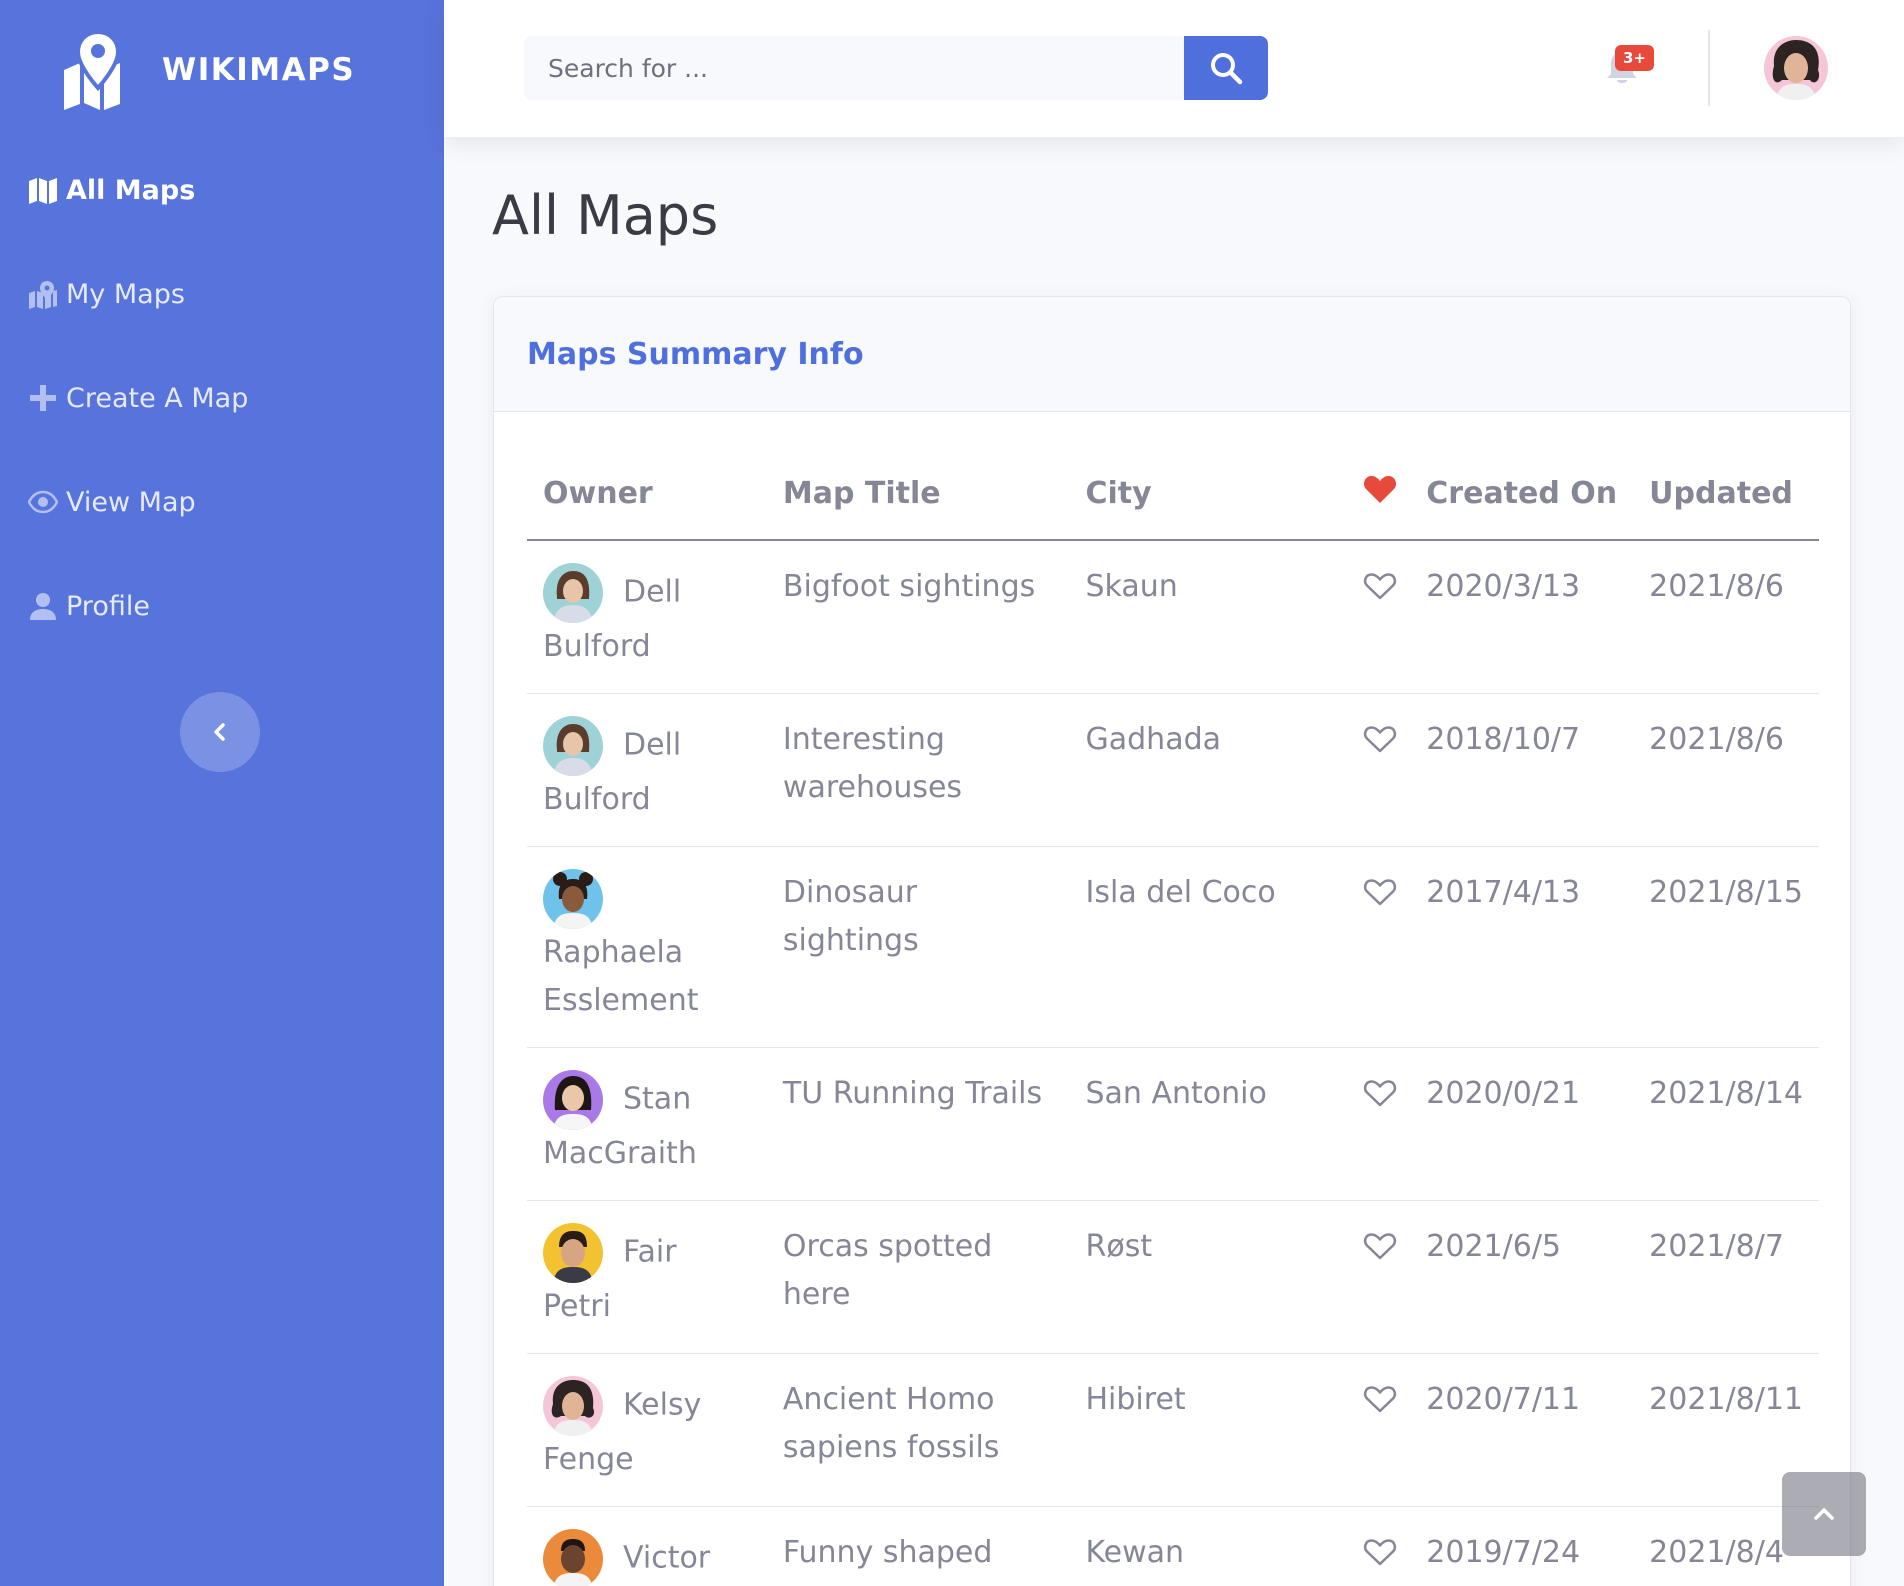 This screenshot has width=1904, height=1586. I want to click on city-cell: Isla del Coco, so click(1209, 947).